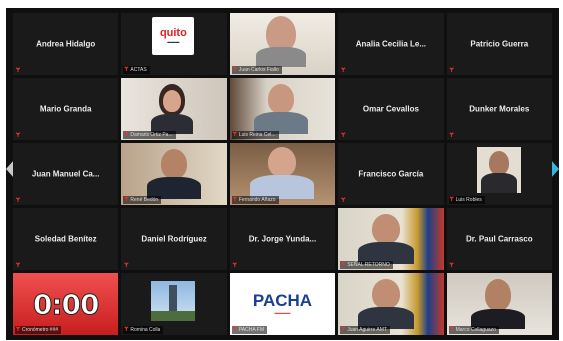 This screenshot has width=563, height=341. Describe the element at coordinates (174, 304) in the screenshot. I see `participant-tile: Ɏ Romina Colla` at that location.